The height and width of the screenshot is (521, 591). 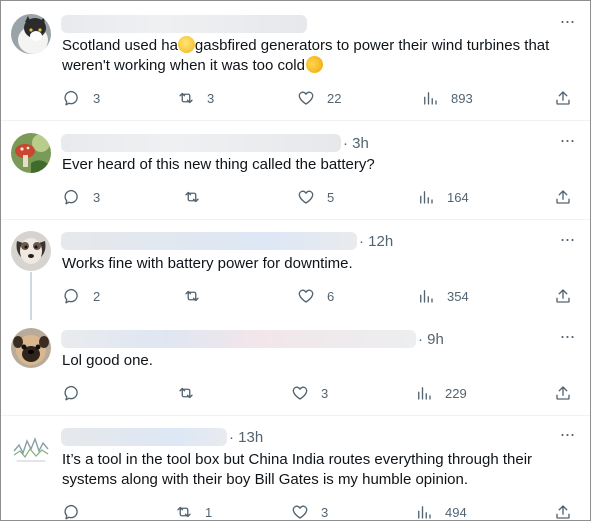 What do you see at coordinates (120, 45) in the screenshot?
I see `tweet-text-part: Scotland used ha` at bounding box center [120, 45].